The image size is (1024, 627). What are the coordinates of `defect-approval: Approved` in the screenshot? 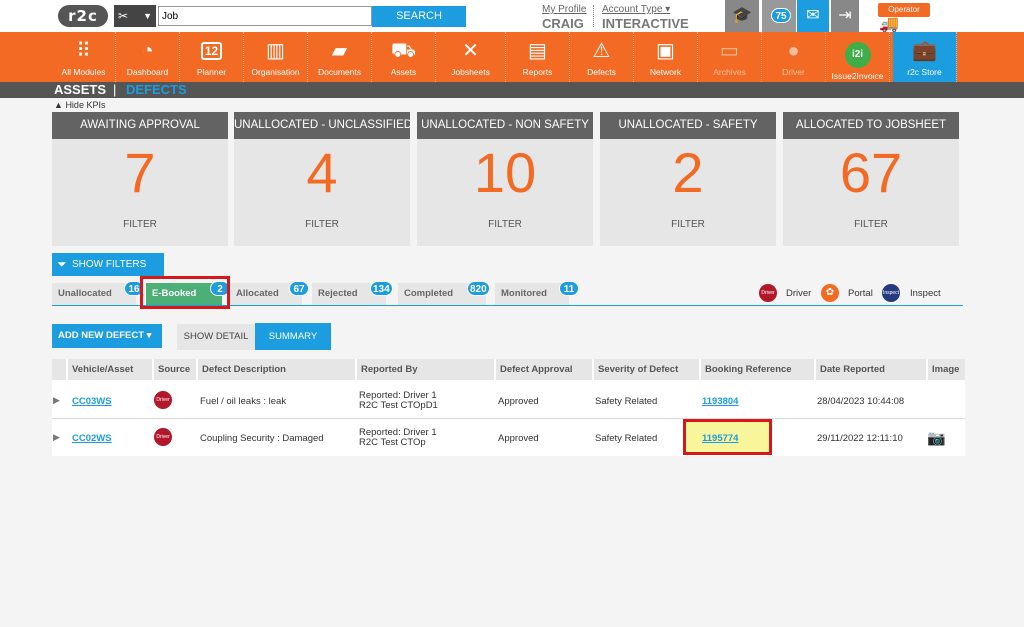 It's located at (518, 401).